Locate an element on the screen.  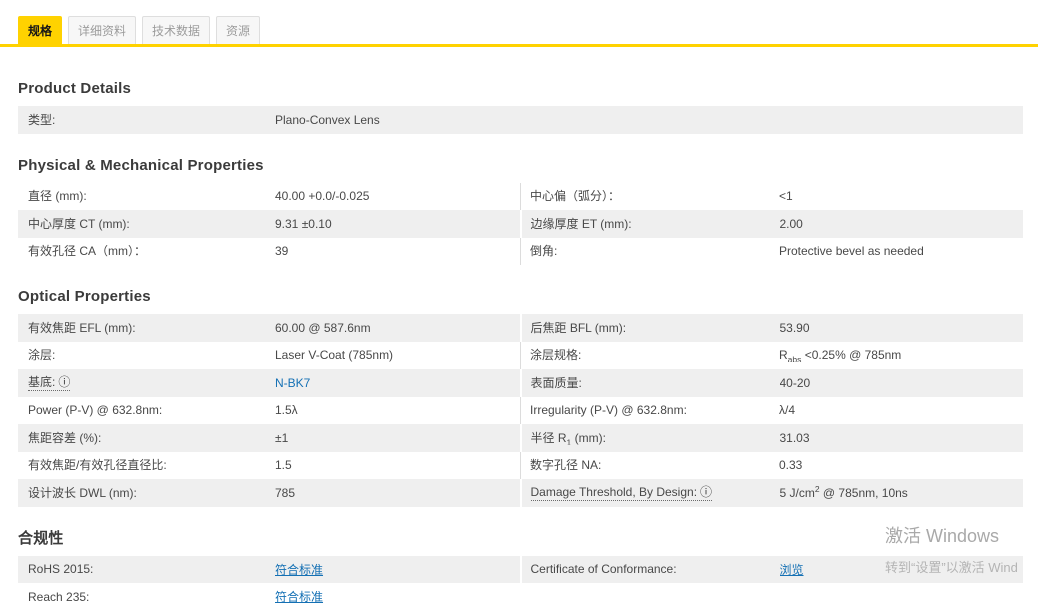
spec-label-text: 基底: ⓘ is located at coordinates (49, 382).